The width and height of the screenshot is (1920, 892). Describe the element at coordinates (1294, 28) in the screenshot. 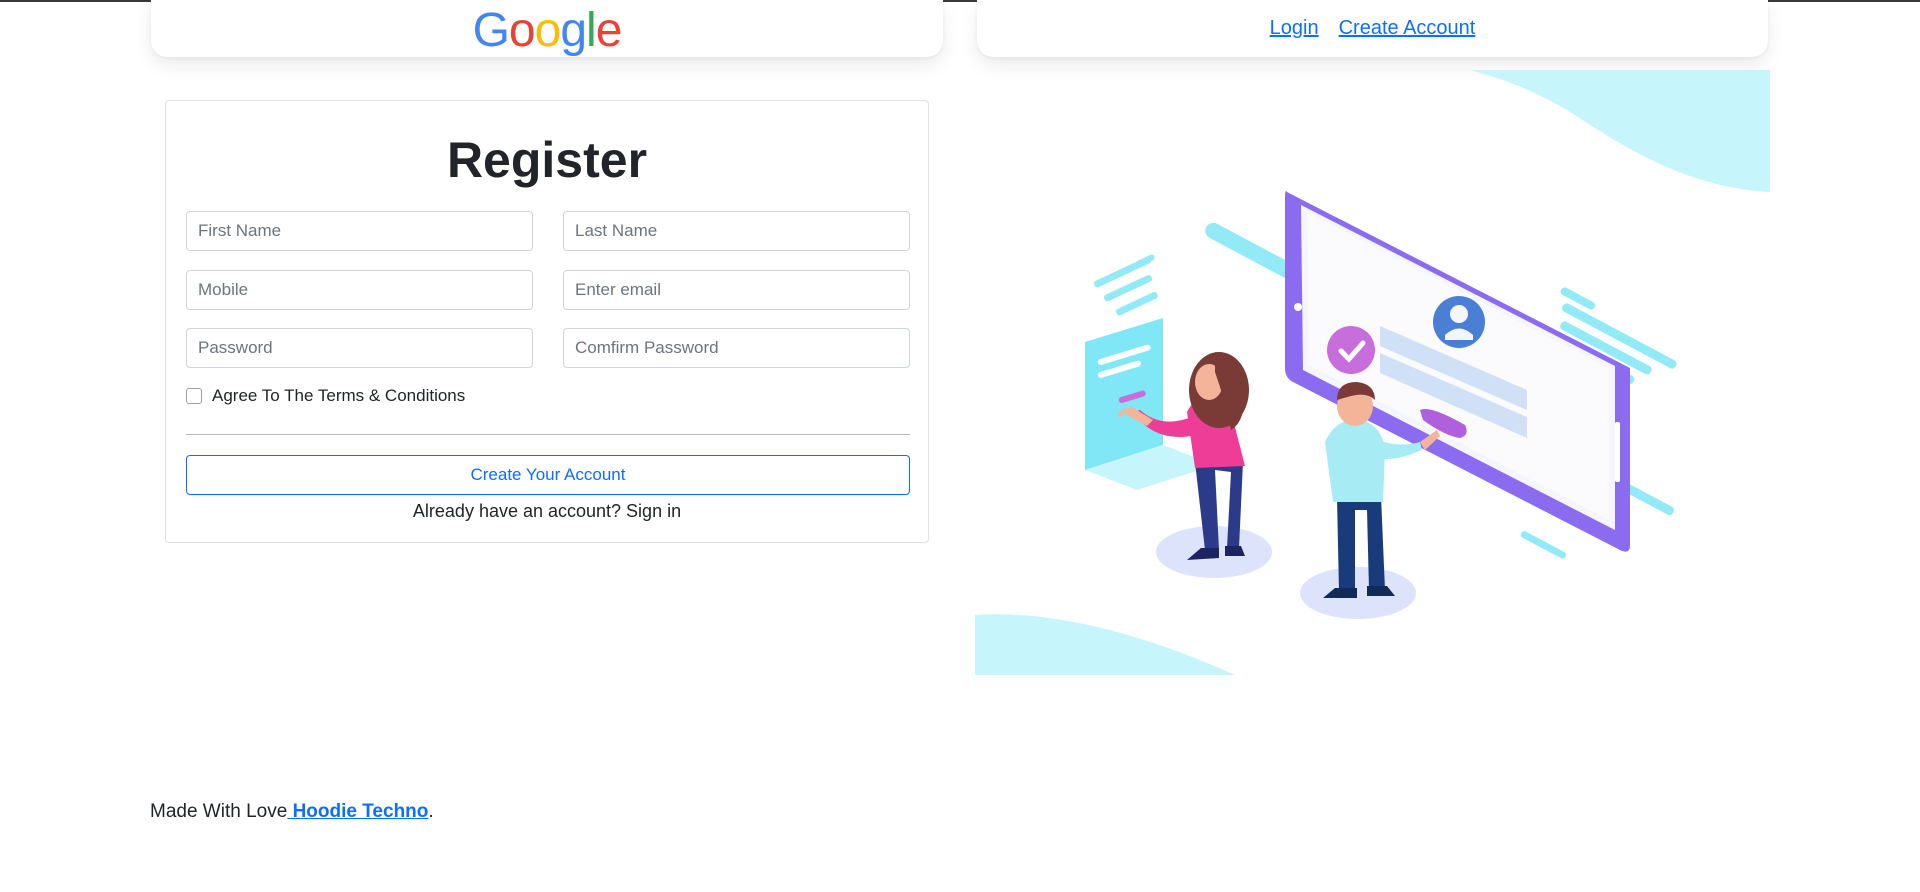

I see `login-link: Login` at that location.